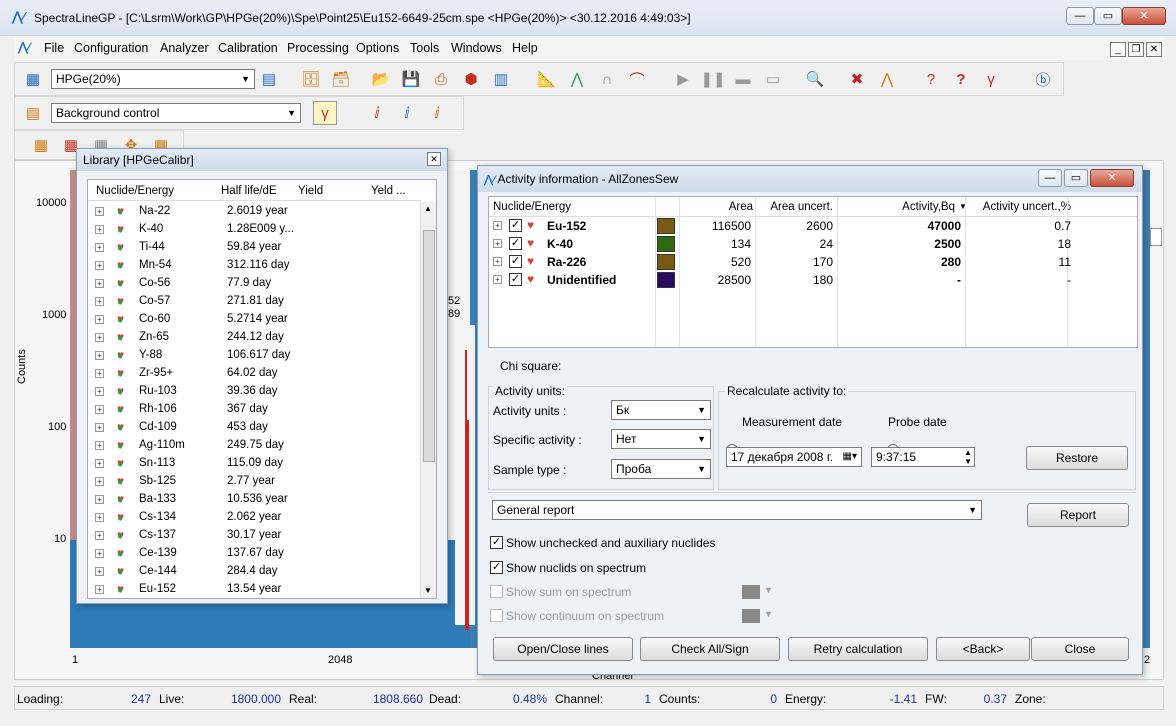  I want to click on close-window-button: ✕, so click(1144, 16).